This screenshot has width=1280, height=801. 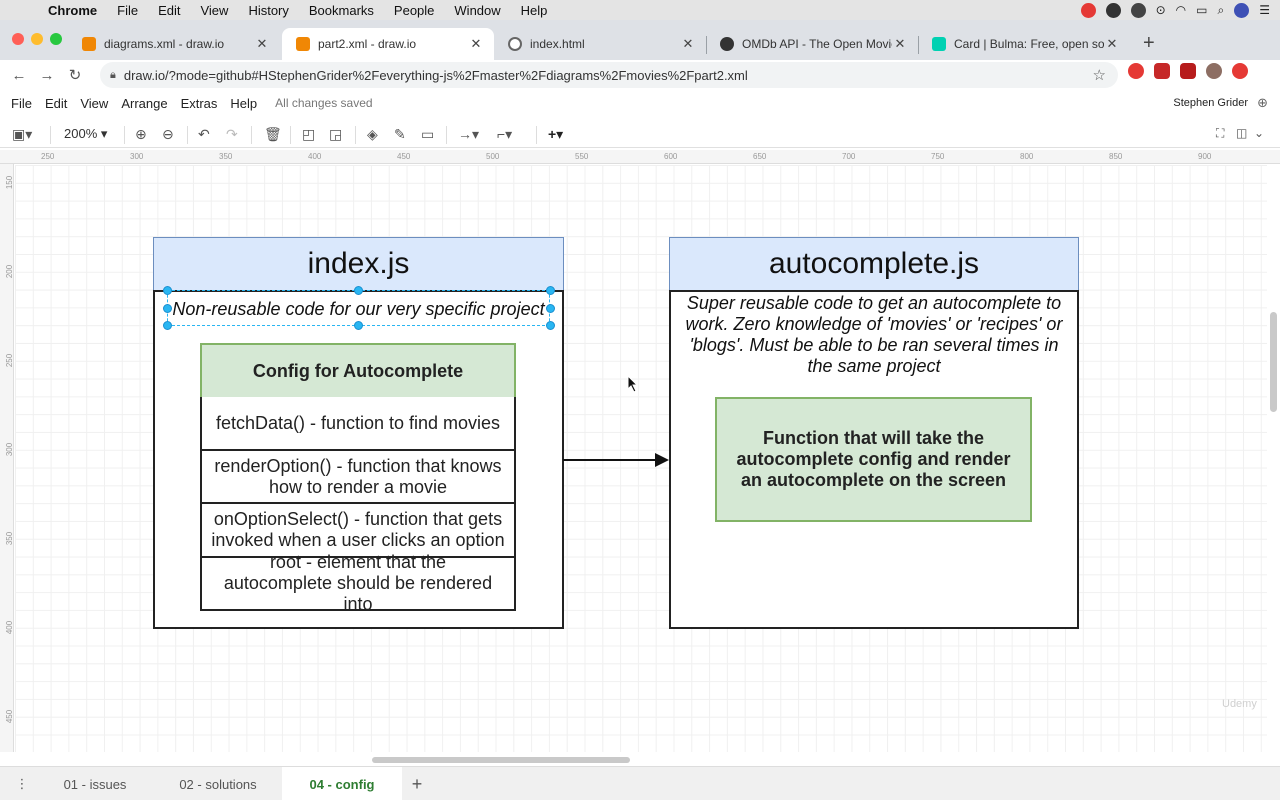 I want to click on window-zoom-button, so click(x=56, y=39).